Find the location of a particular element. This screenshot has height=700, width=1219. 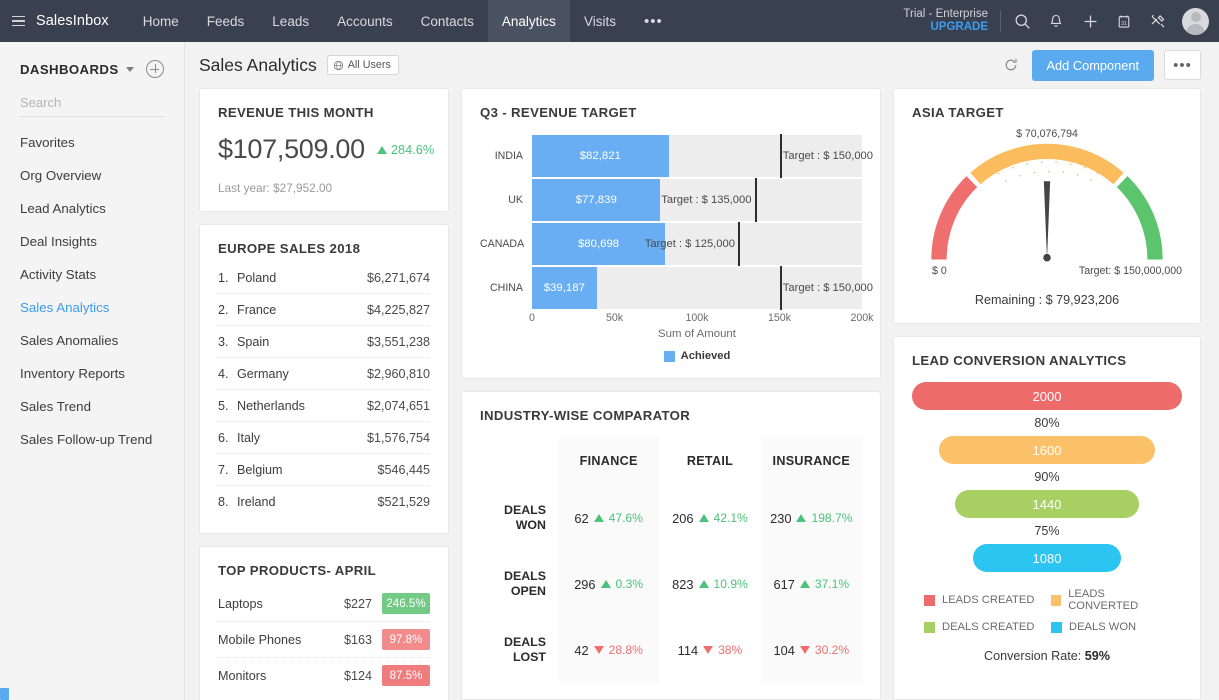

sidebar-item-org-overview: Org Overview is located at coordinates (92, 175).